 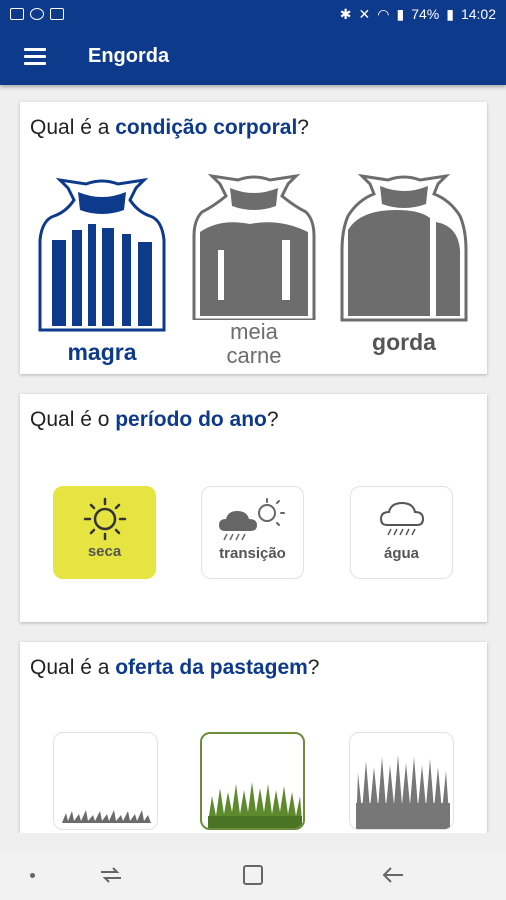 I want to click on voicemail-notification-icon, so click(x=57, y=14).